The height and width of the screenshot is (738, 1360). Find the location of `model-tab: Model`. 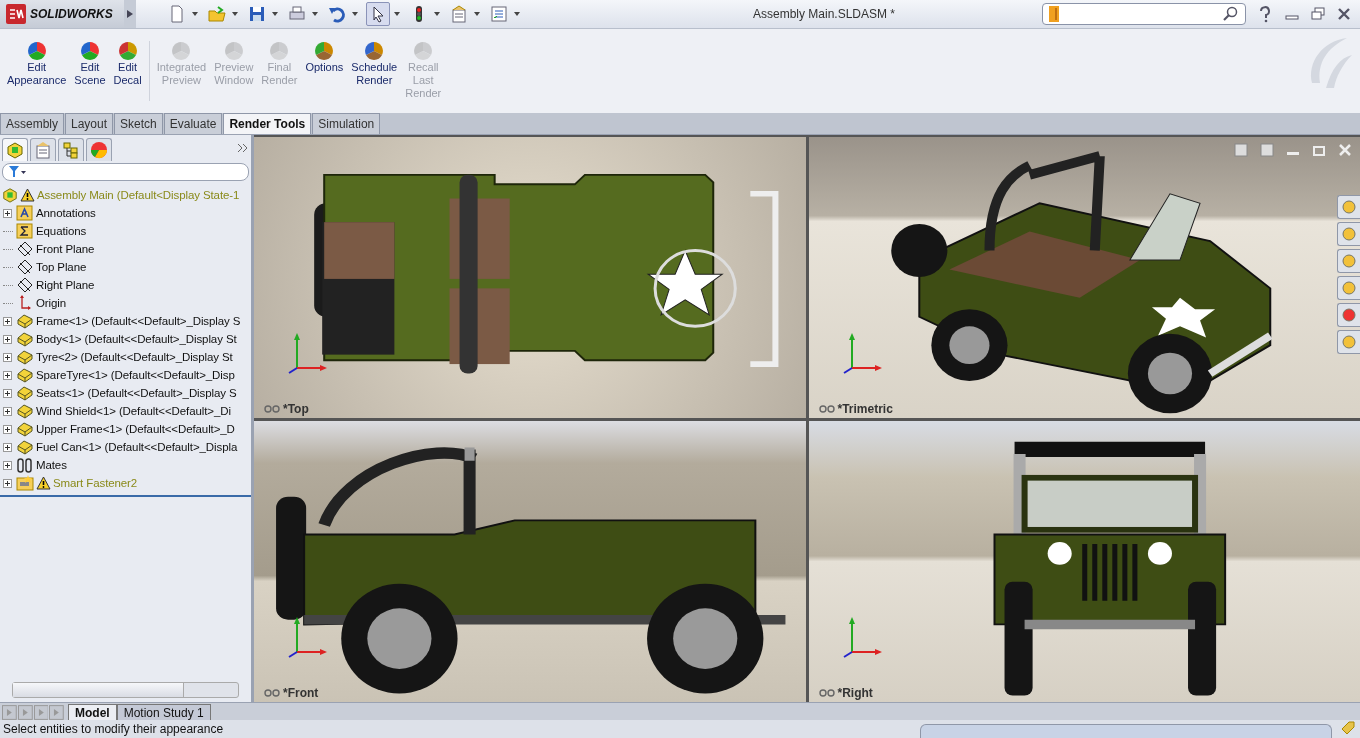

model-tab: Model is located at coordinates (92, 712).